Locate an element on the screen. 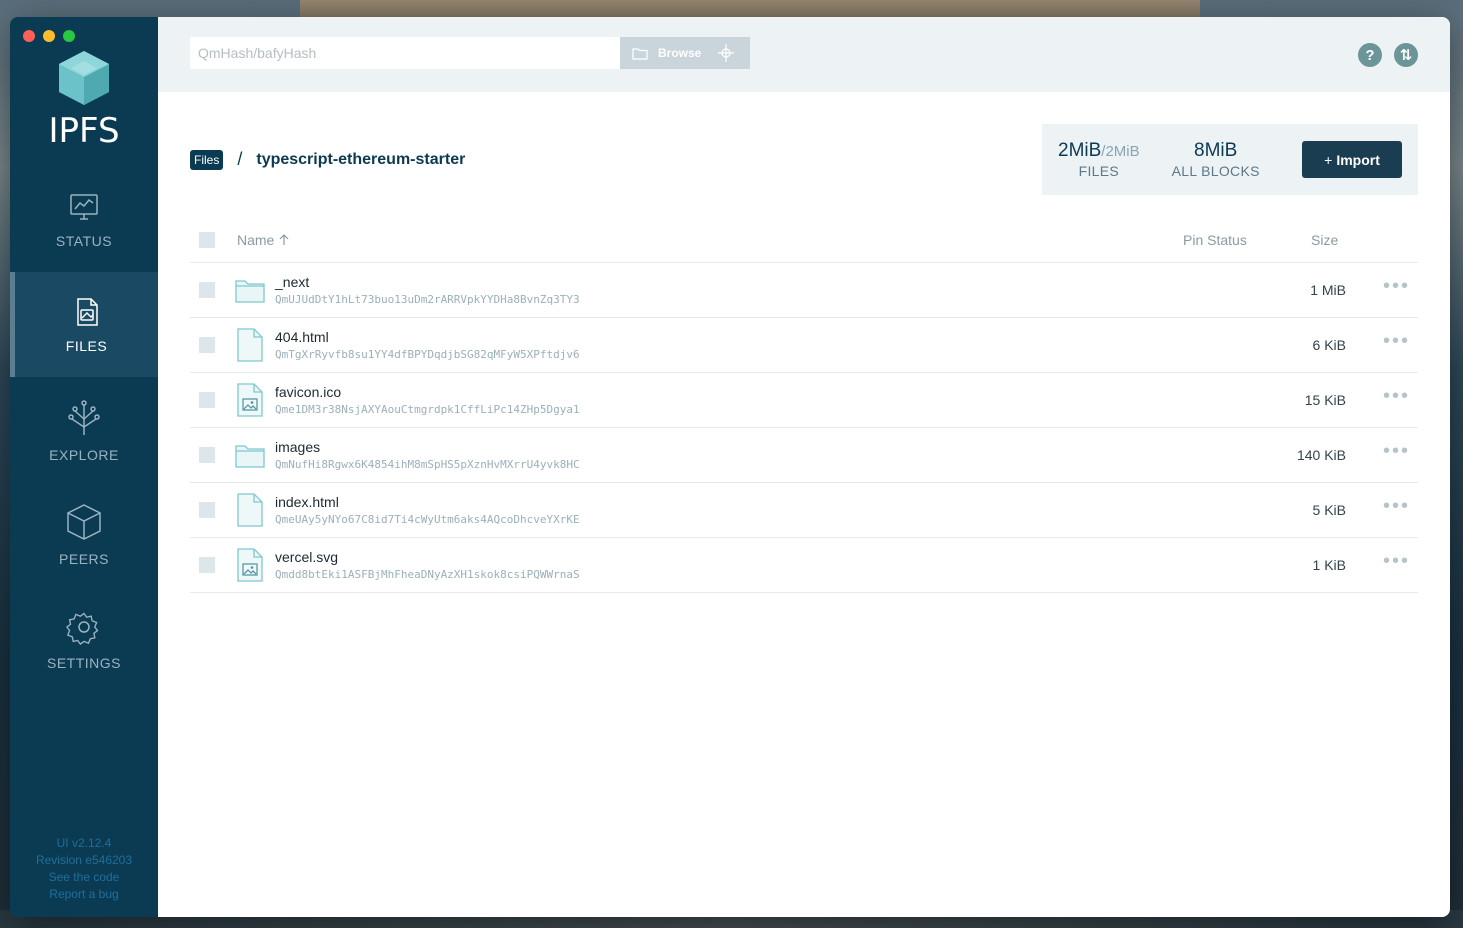 This screenshot has width=1463, height=928. document-icon is located at coordinates (250, 510).